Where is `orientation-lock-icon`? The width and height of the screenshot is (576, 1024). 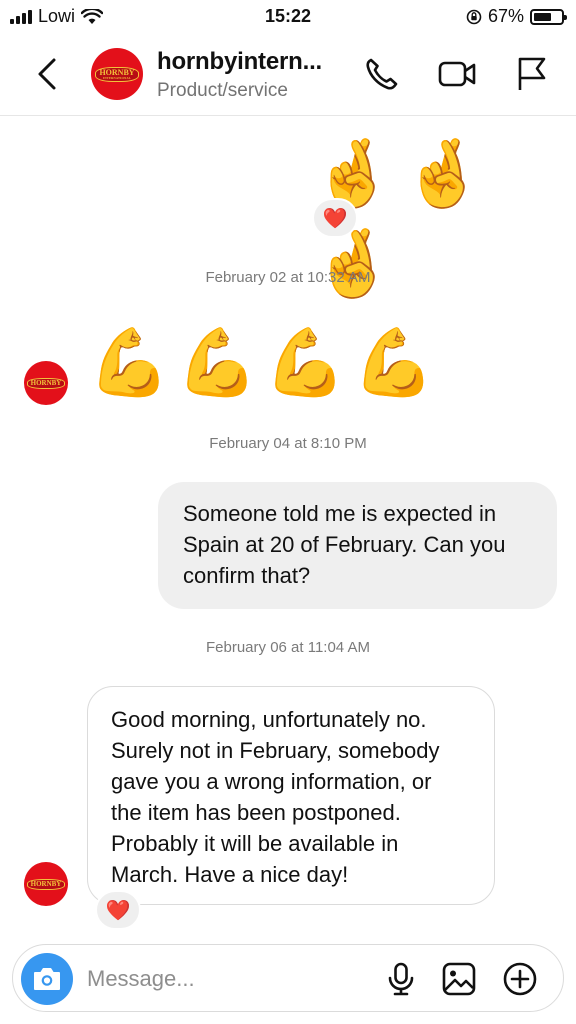
orientation-lock-icon is located at coordinates (474, 16).